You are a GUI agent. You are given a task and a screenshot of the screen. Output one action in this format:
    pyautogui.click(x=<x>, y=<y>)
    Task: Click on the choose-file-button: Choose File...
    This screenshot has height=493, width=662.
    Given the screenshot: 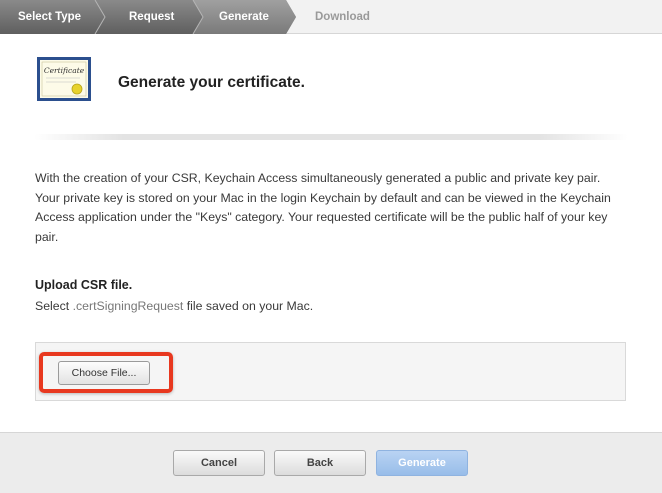 What is the action you would take?
    pyautogui.click(x=104, y=373)
    